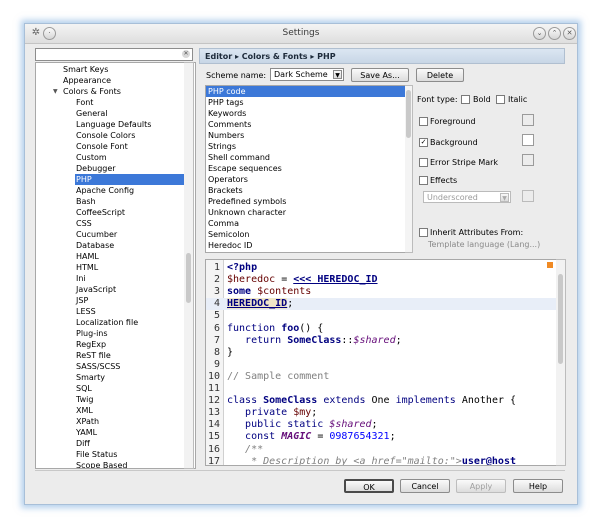 Image resolution: width=600 pixels, height=527 pixels. What do you see at coordinates (113, 124) in the screenshot?
I see `tree-item: Language Defaults` at bounding box center [113, 124].